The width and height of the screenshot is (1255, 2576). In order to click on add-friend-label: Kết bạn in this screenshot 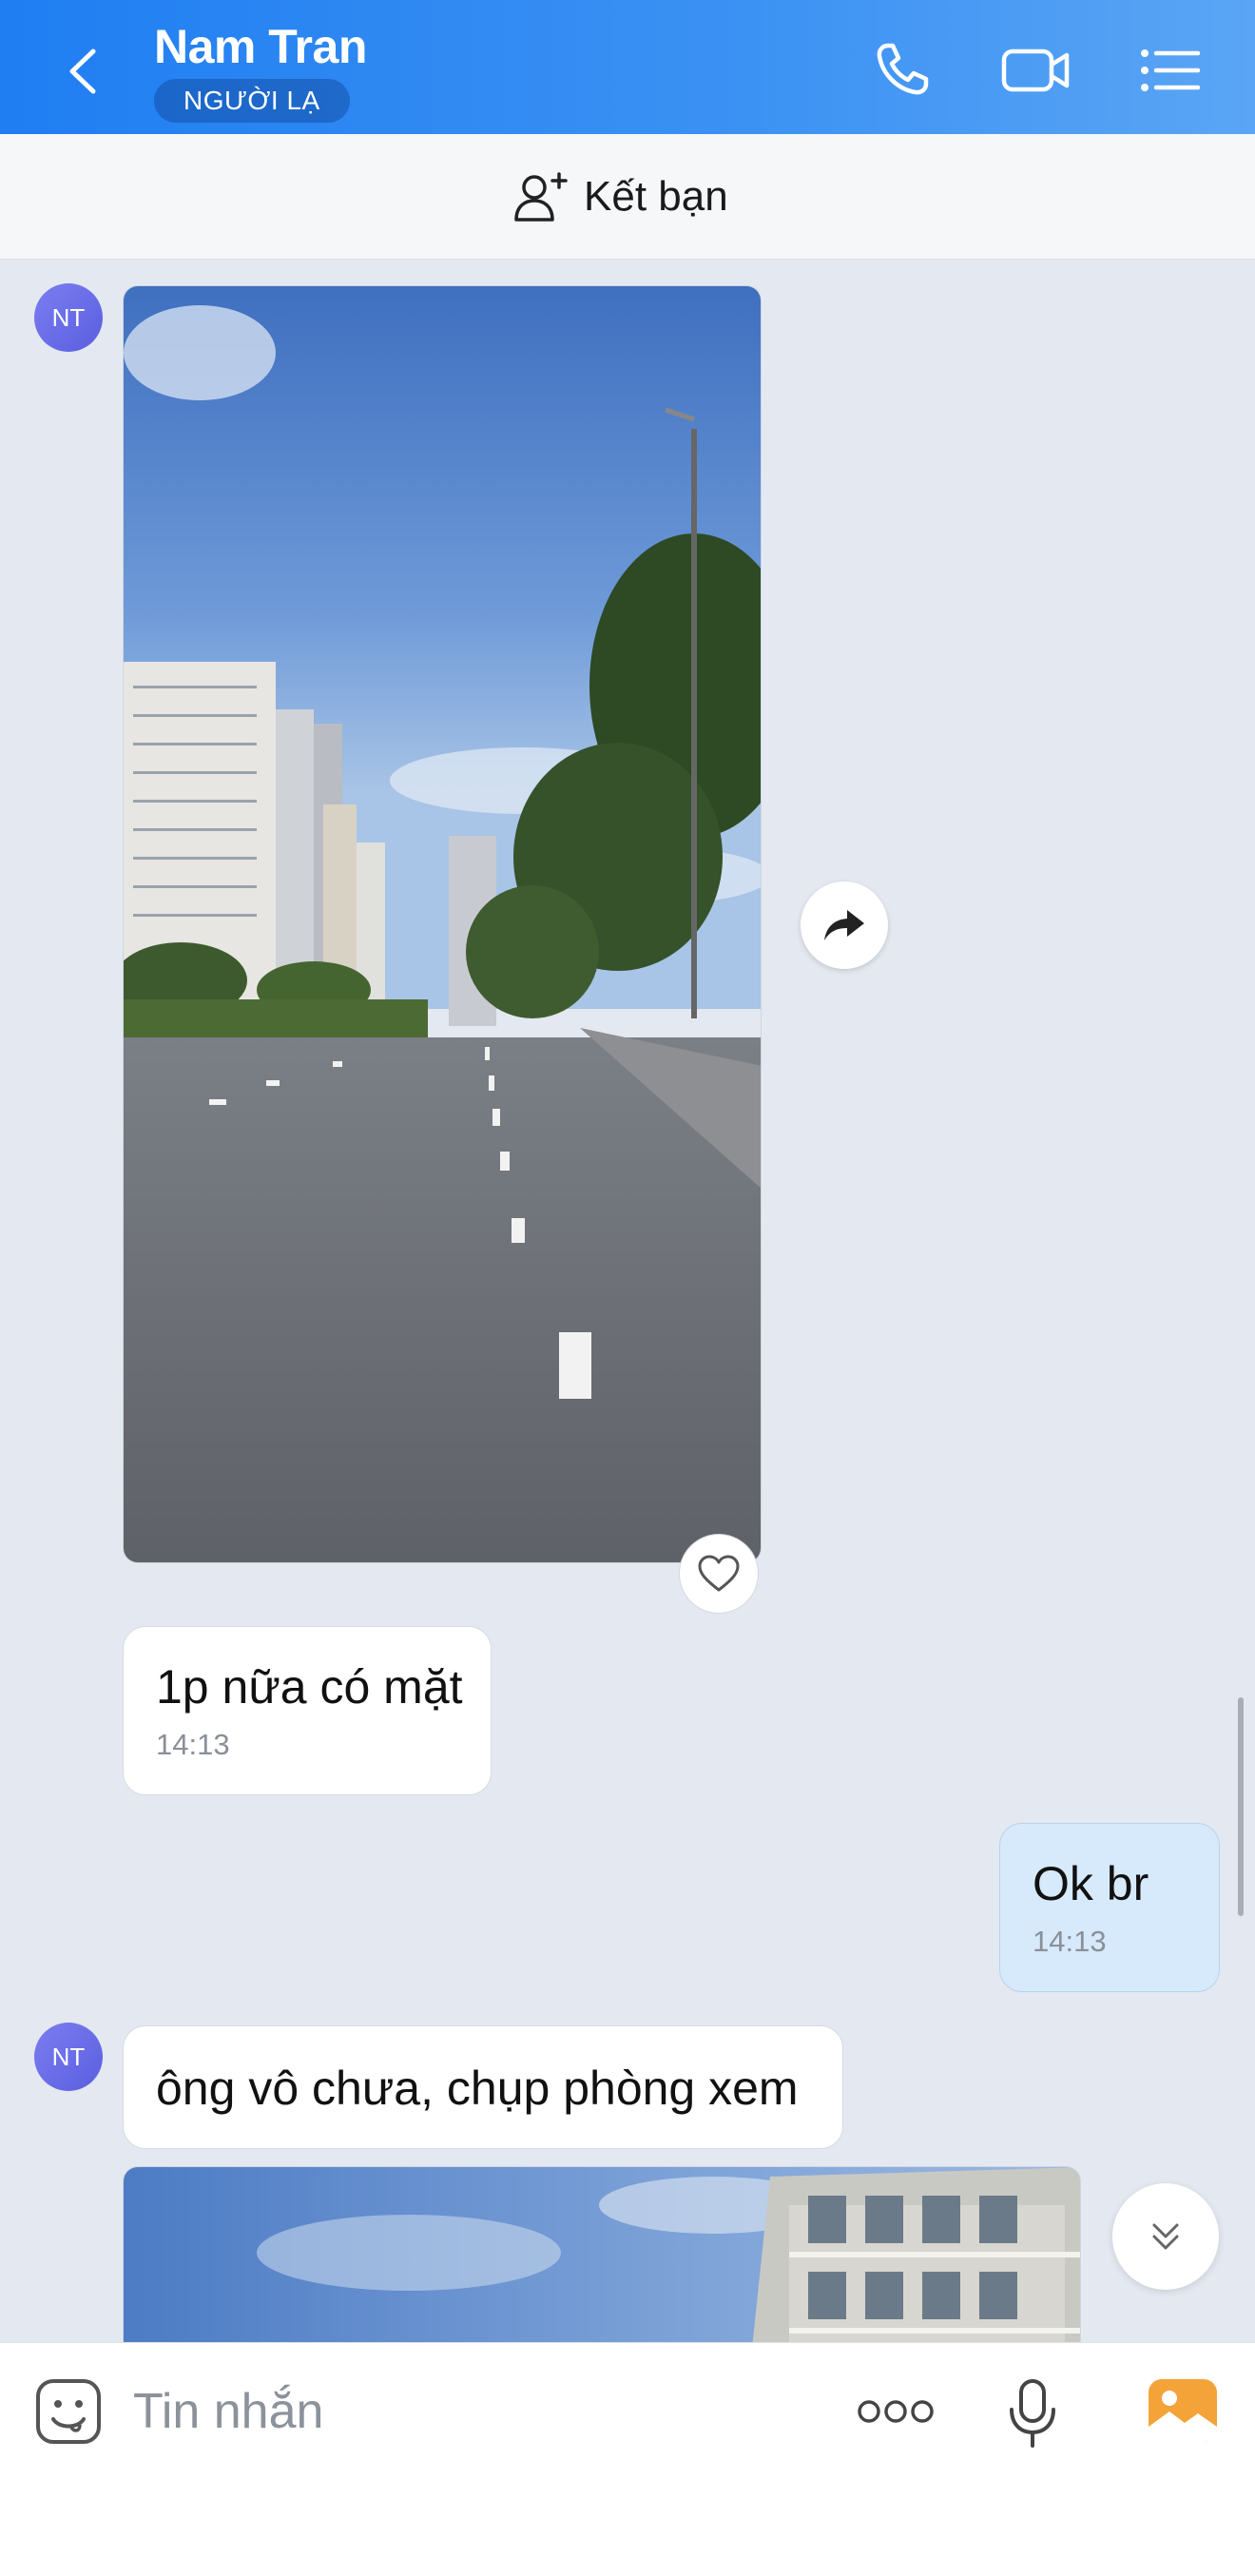, I will do `click(656, 196)`.